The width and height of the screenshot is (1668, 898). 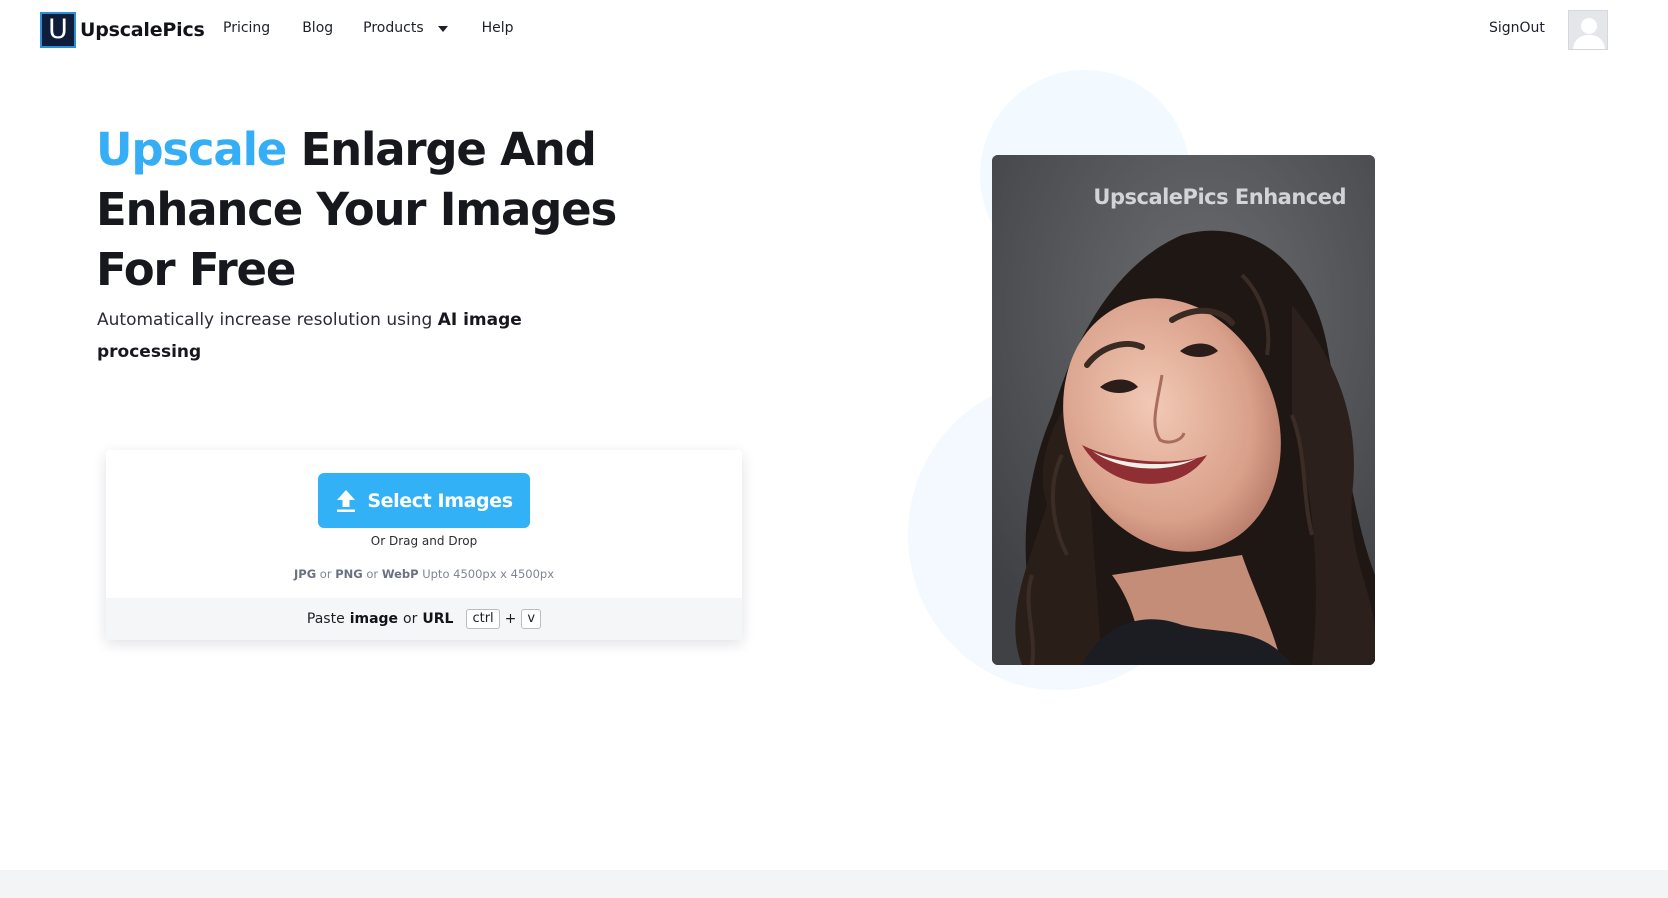 I want to click on key-ctrl: ctrl, so click(x=483, y=619).